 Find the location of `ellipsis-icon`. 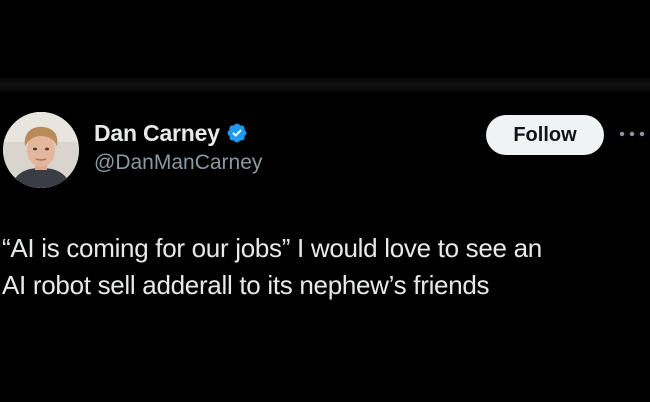

ellipsis-icon is located at coordinates (632, 134).